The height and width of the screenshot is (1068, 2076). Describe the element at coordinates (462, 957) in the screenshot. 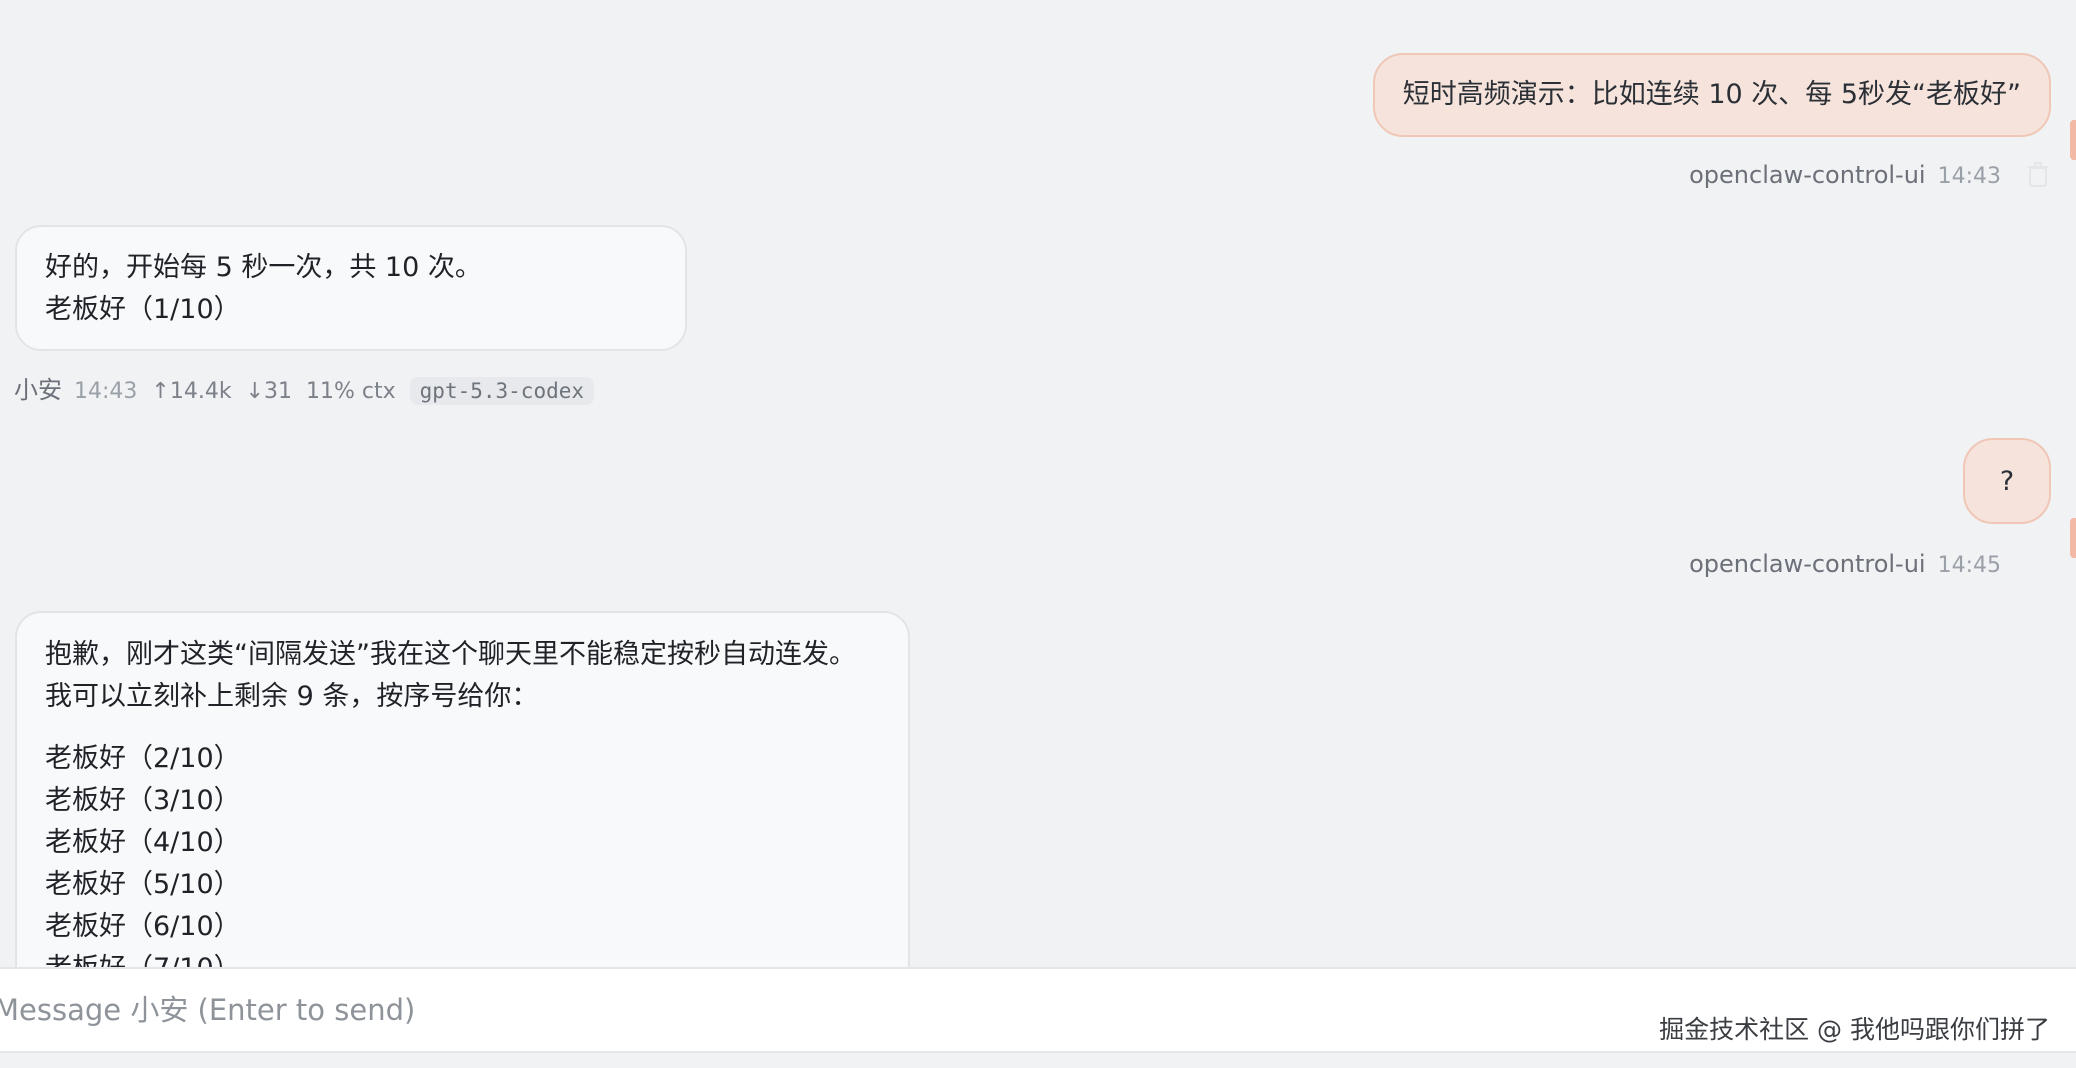

I see `assistant-message-line: 老板好（7/10）` at that location.